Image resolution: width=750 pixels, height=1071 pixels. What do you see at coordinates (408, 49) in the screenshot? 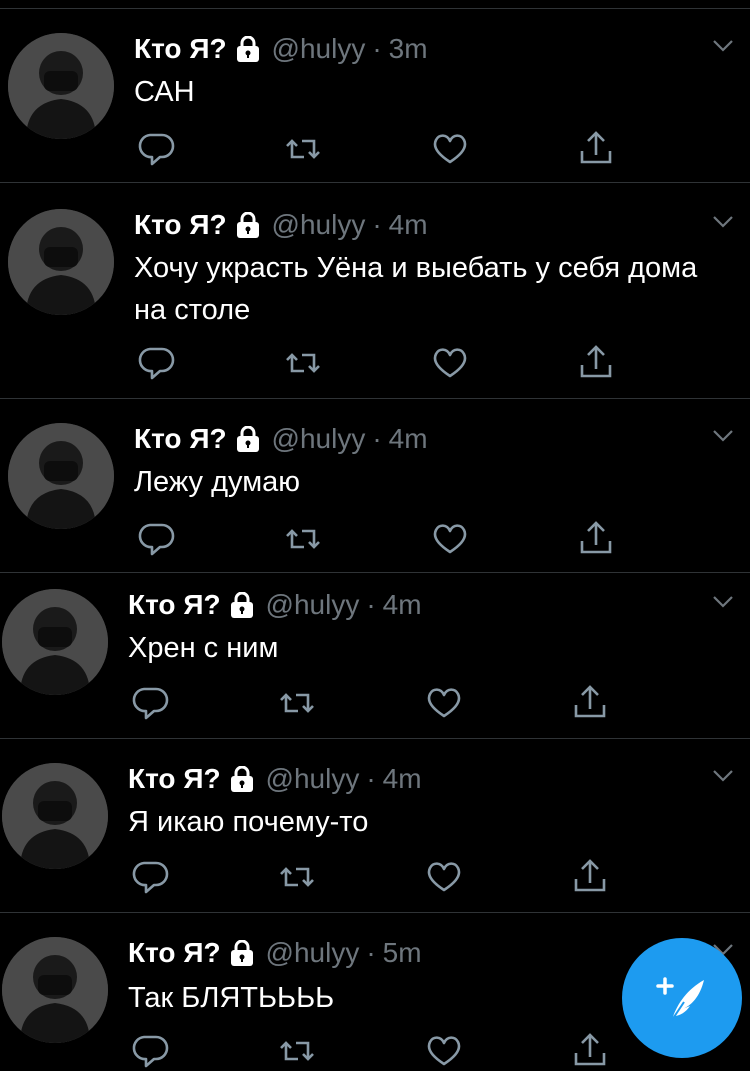
I see `timestamp: 3m` at bounding box center [408, 49].